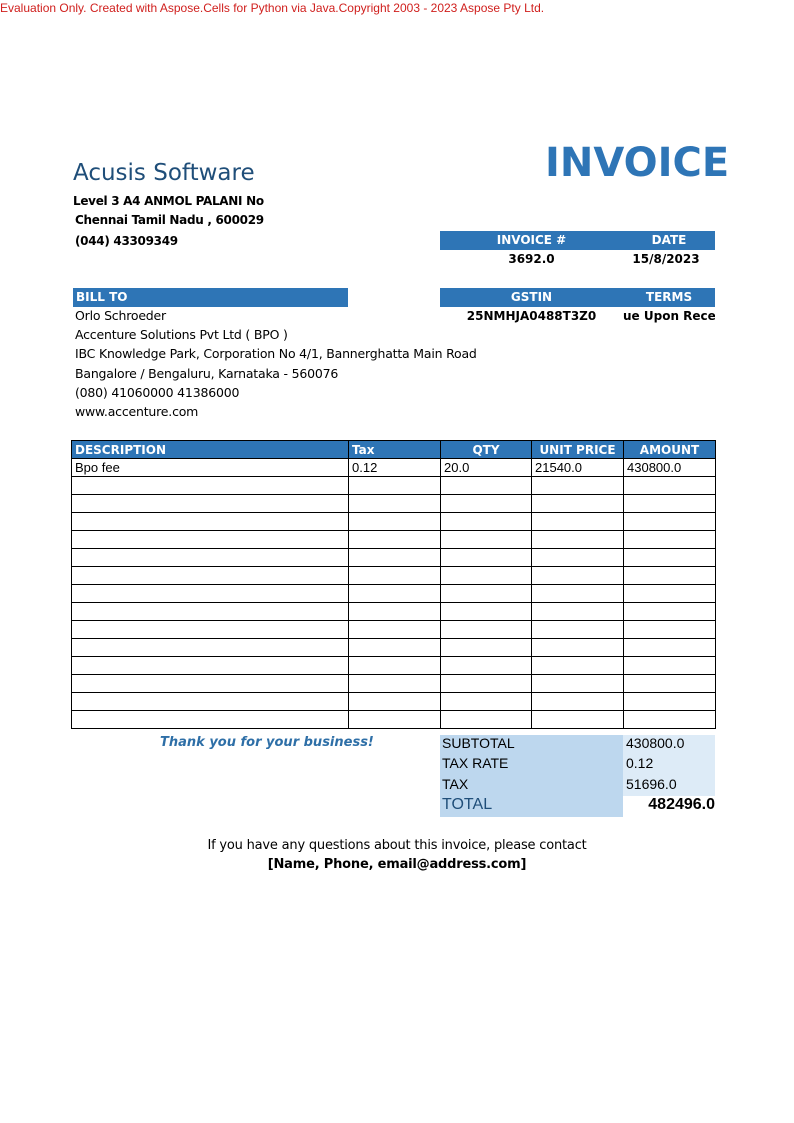 The image size is (794, 1123). I want to click on total-label: TOTAL, so click(531, 806).